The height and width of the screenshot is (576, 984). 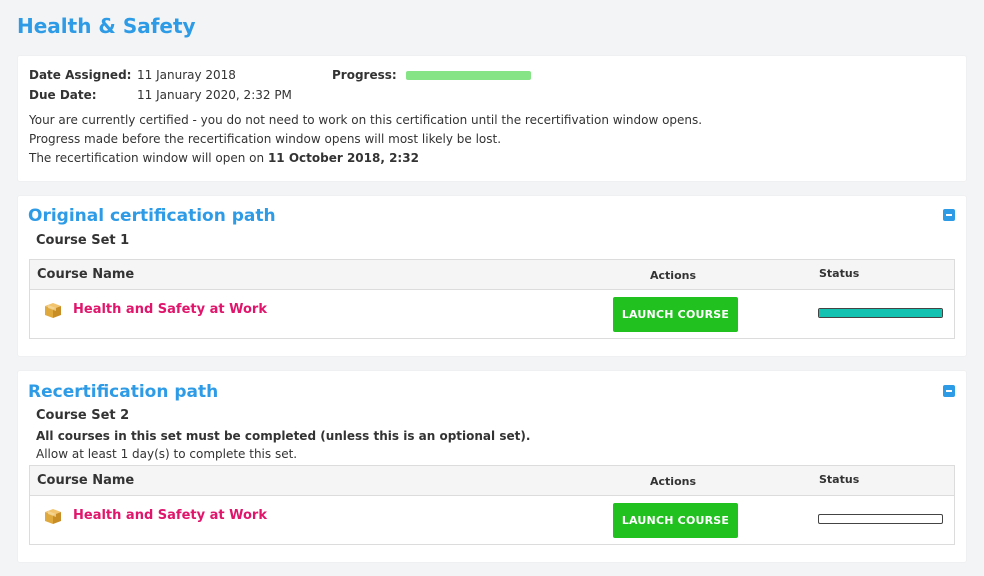 What do you see at coordinates (949, 391) in the screenshot?
I see `collapse-recert-path-icon` at bounding box center [949, 391].